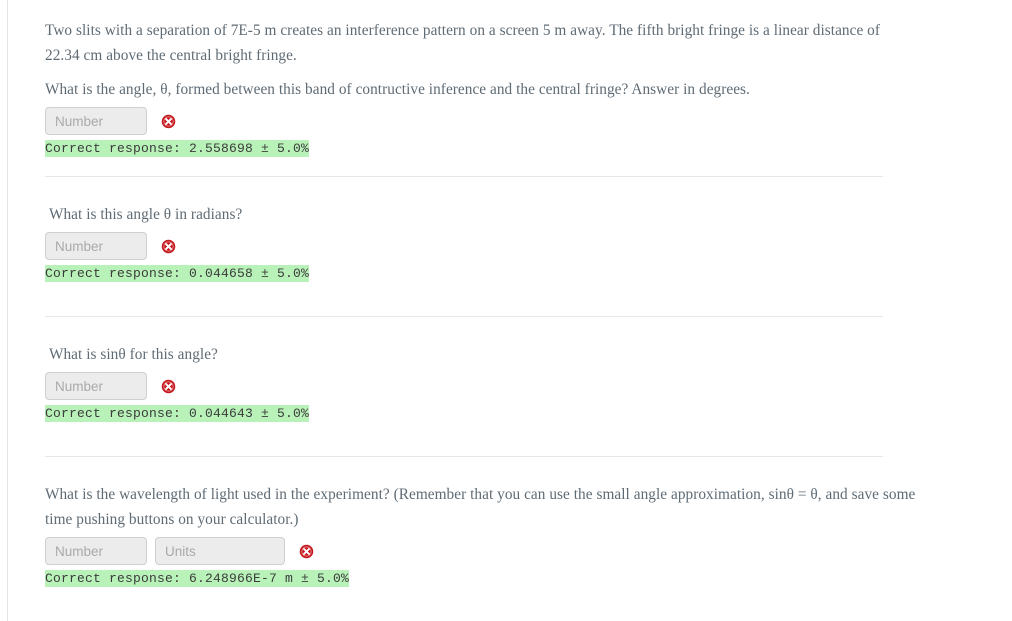  I want to click on page-left-border, so click(7, 310).